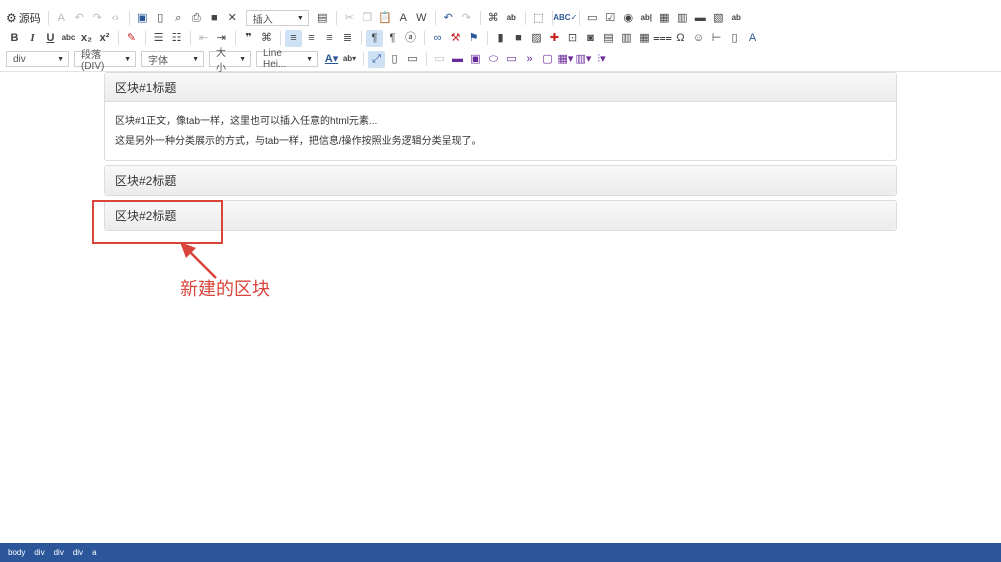 This screenshot has height=562, width=1001. I want to click on select-all-icon: A, so click(61, 18).